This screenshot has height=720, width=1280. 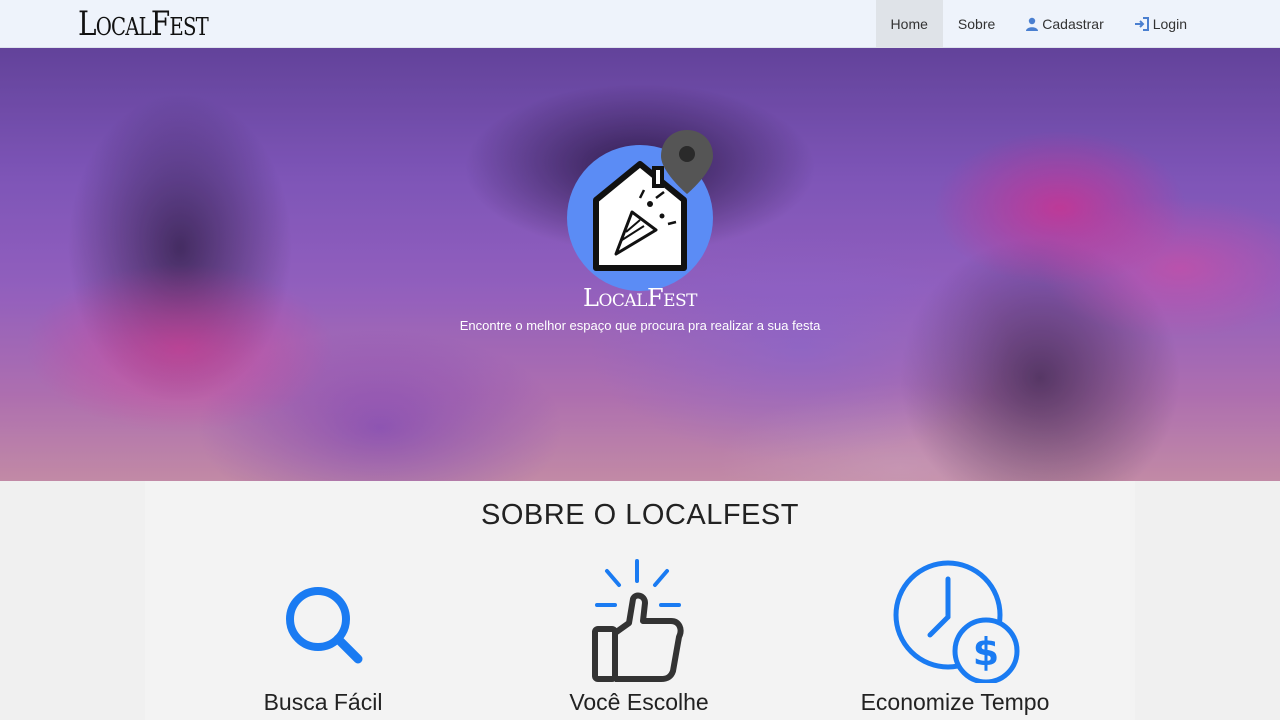 What do you see at coordinates (955, 702) in the screenshot?
I see `feature-title: Economize Tempo` at bounding box center [955, 702].